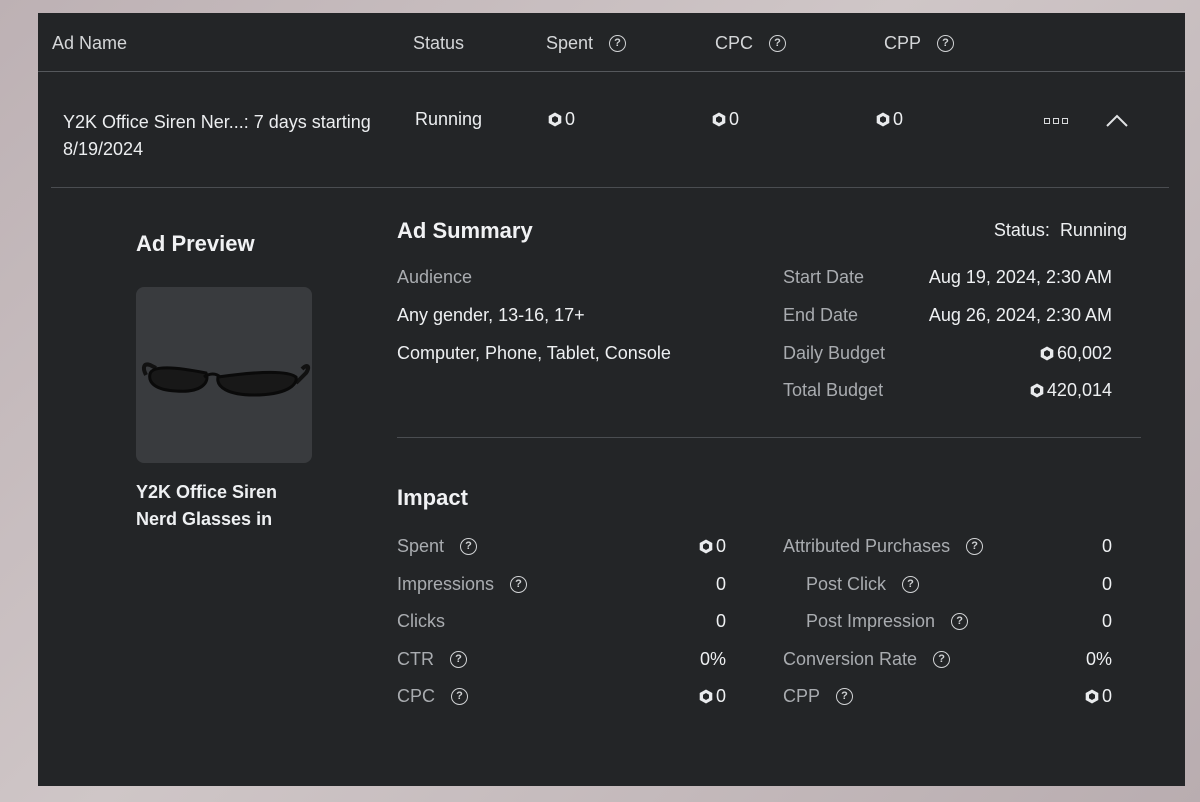 The image size is (1200, 802). I want to click on summary-status: Status: Running, so click(1060, 230).